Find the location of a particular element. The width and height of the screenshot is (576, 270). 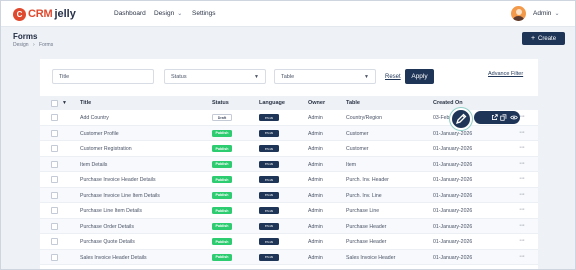

user-menu: Admin ⌄ is located at coordinates (546, 13).